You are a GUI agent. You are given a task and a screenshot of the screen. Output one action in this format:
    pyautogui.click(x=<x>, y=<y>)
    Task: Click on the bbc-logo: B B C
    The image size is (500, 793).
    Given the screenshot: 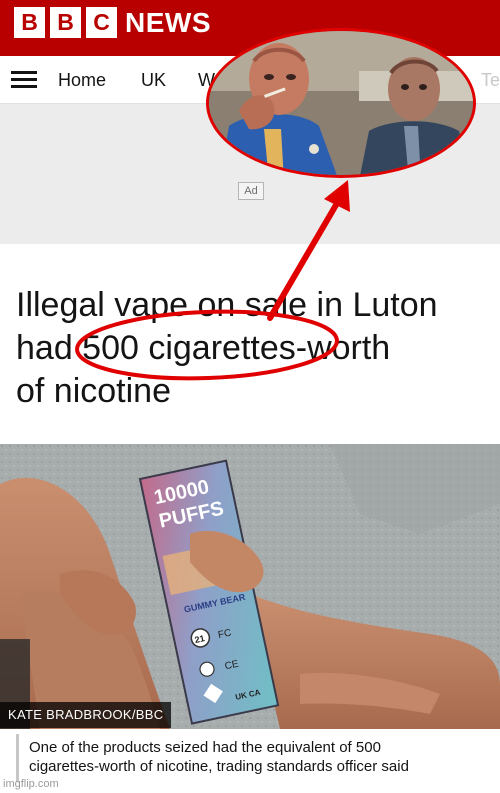 What is the action you would take?
    pyautogui.click(x=65, y=22)
    